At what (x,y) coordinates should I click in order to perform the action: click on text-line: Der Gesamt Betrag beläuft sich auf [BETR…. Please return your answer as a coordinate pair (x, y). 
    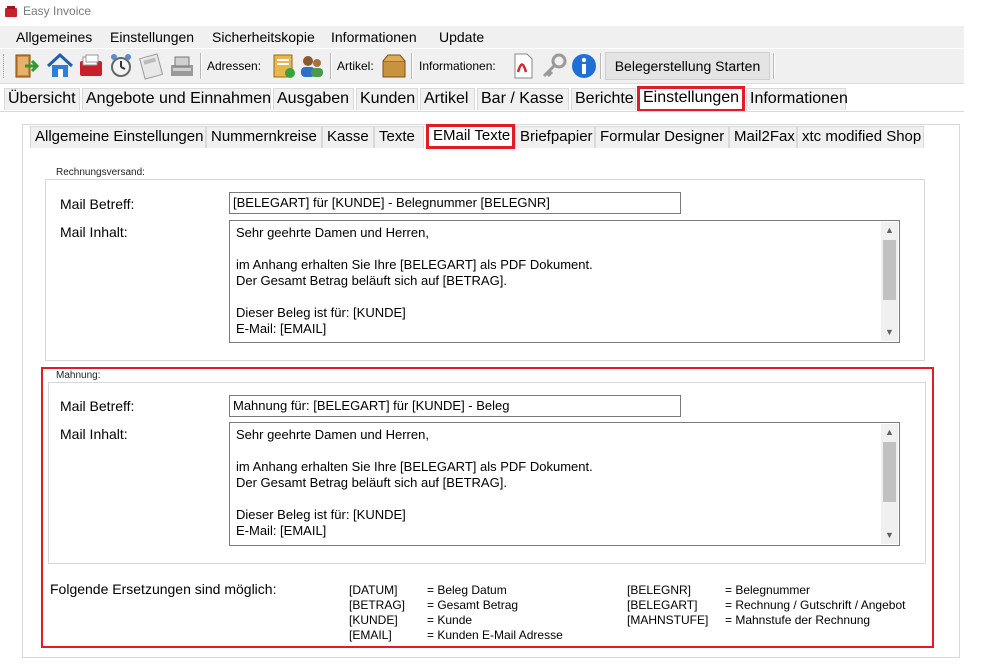
    Looking at the image, I should click on (371, 280).